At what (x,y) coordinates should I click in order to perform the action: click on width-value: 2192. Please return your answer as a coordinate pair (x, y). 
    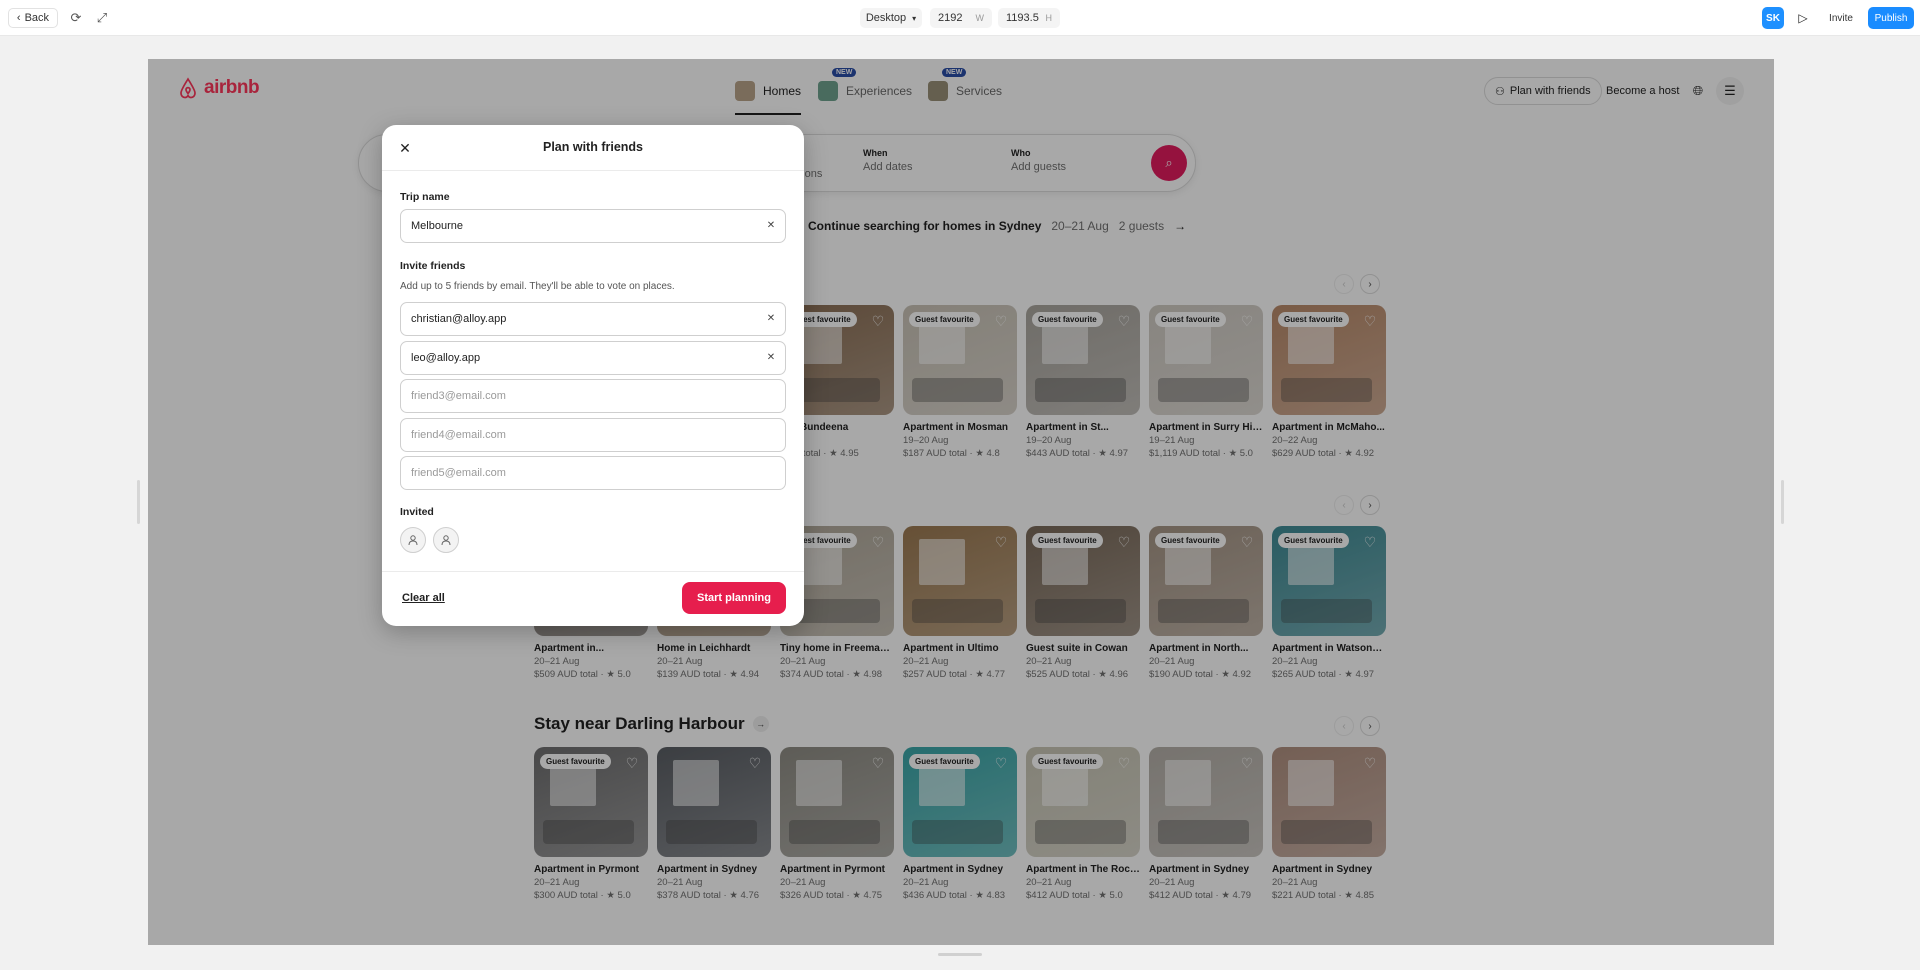
    Looking at the image, I should click on (950, 18).